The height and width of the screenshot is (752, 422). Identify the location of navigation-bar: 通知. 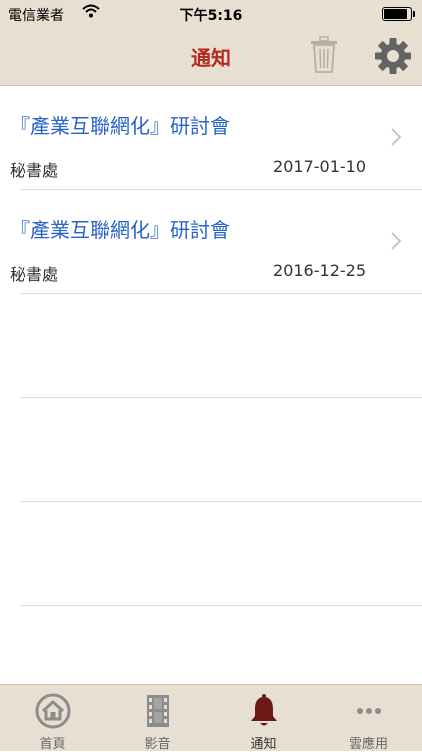
(211, 57).